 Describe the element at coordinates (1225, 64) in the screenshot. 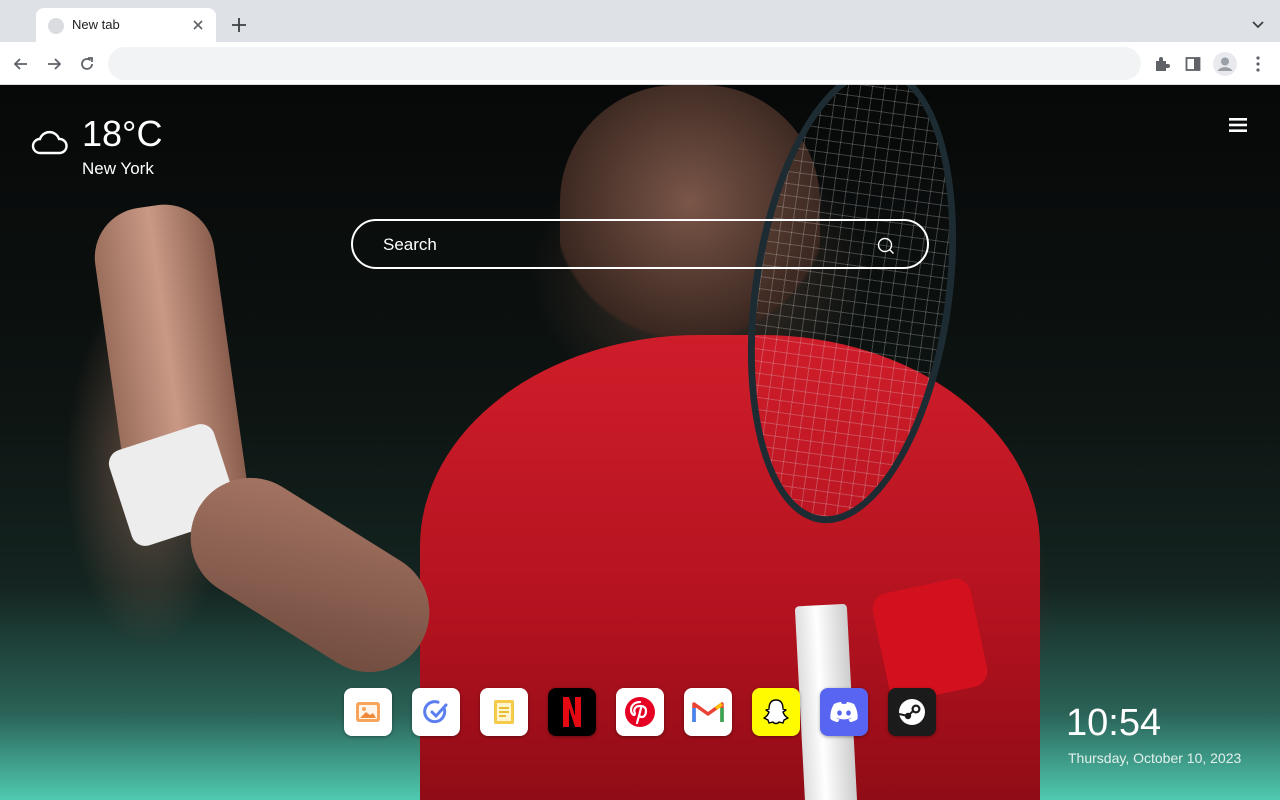

I see `profile-avatar` at that location.